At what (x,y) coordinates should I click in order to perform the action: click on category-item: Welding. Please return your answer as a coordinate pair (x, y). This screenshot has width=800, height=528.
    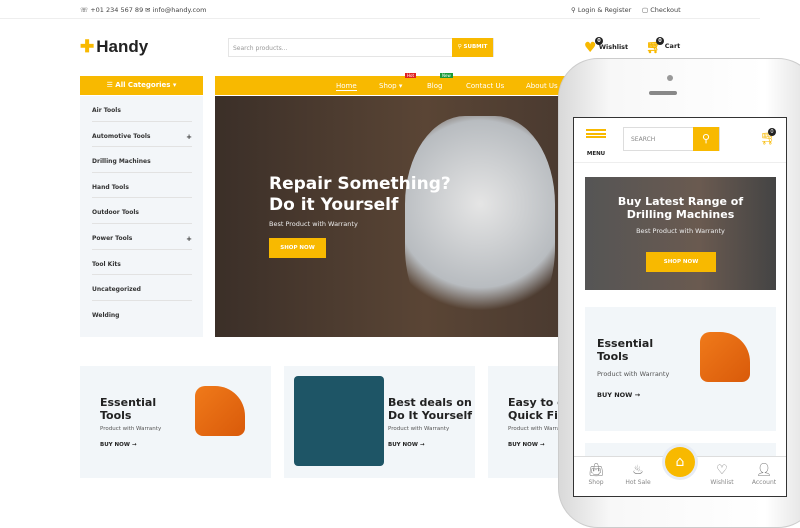
    Looking at the image, I should click on (142, 314).